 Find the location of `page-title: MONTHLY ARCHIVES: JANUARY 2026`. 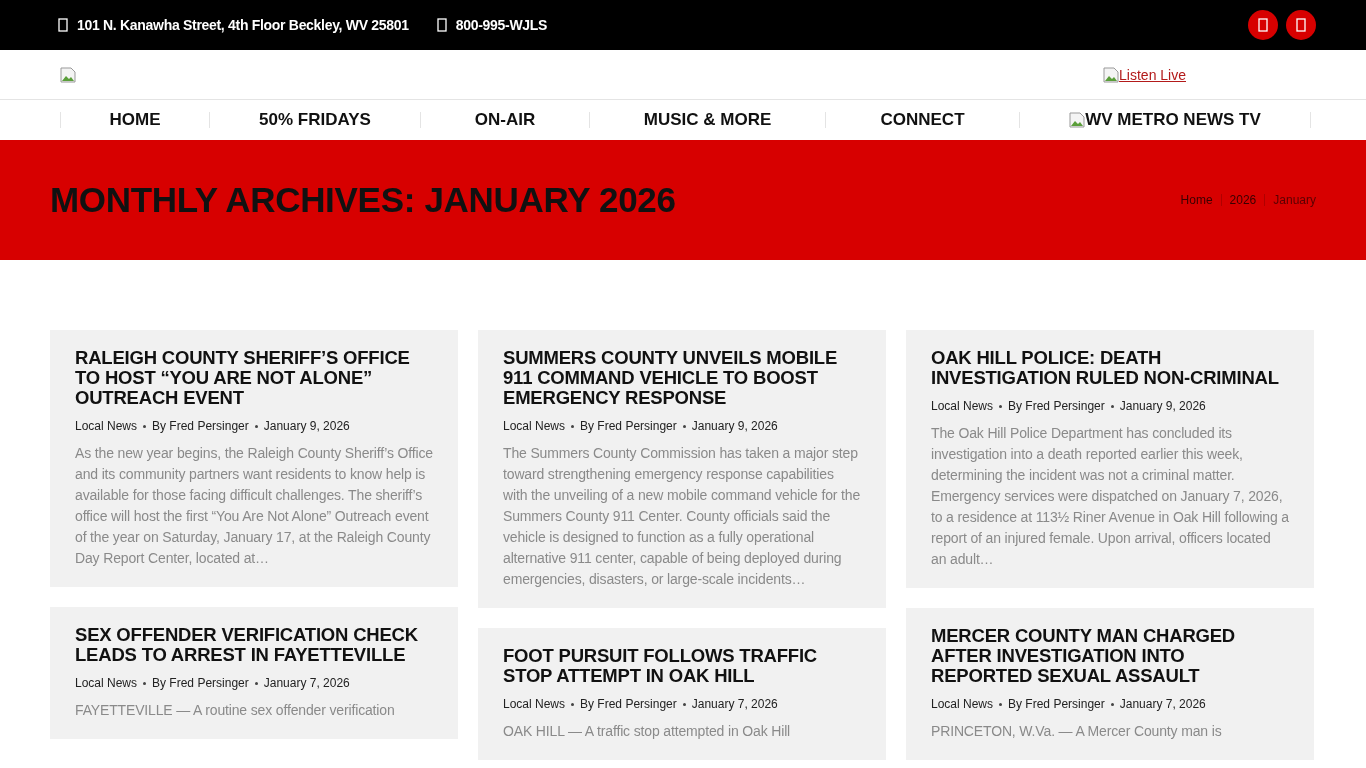

page-title: MONTHLY ARCHIVES: JANUARY 2026 is located at coordinates (363, 200).